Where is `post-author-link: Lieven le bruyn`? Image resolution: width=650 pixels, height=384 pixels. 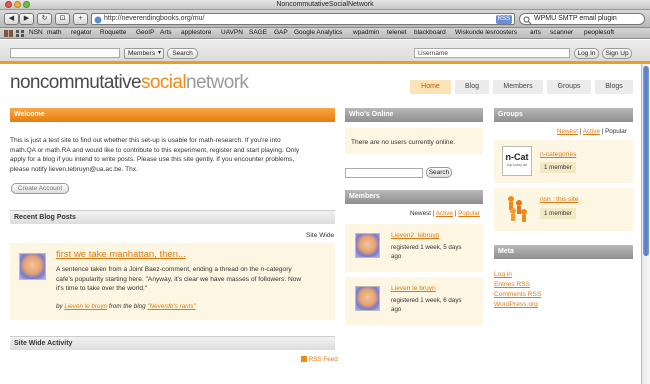 post-author-link: Lieven le bruyn is located at coordinates (85, 306).